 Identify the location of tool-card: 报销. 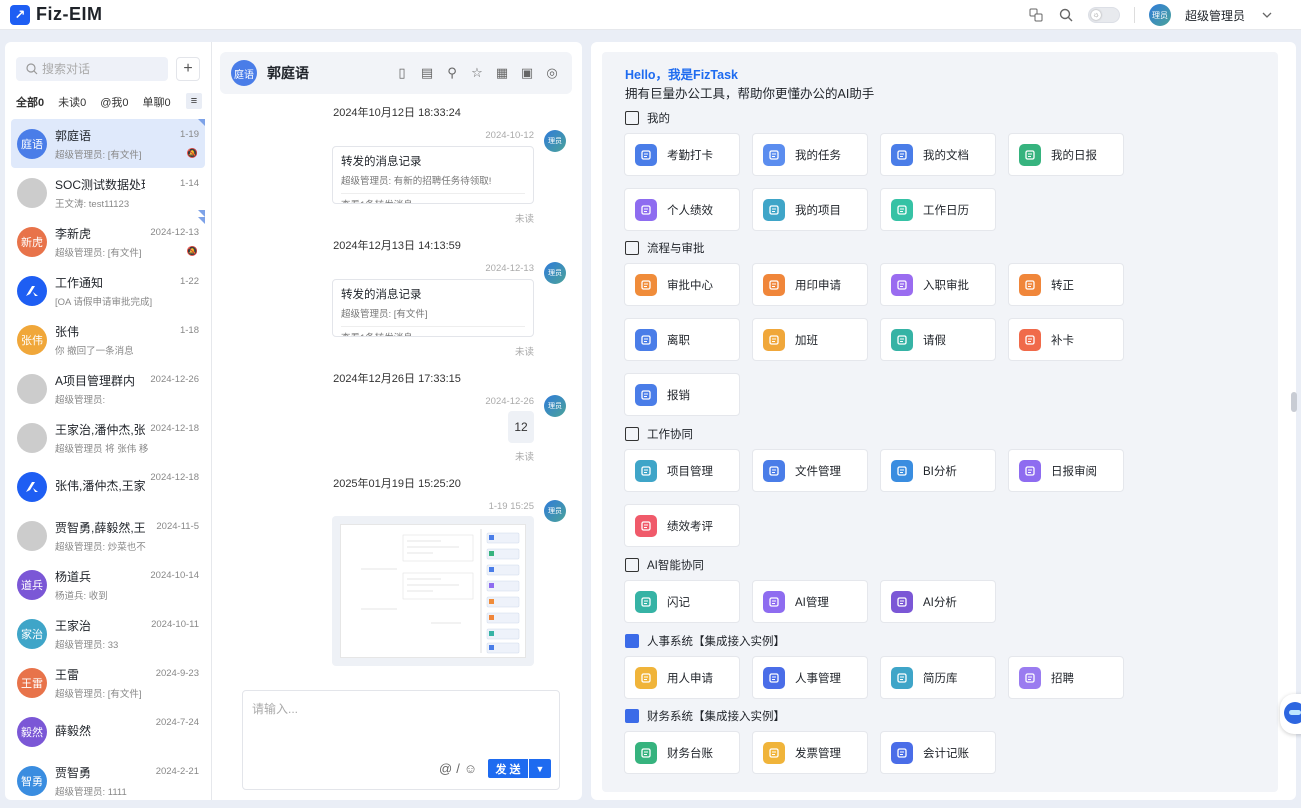
(682, 394).